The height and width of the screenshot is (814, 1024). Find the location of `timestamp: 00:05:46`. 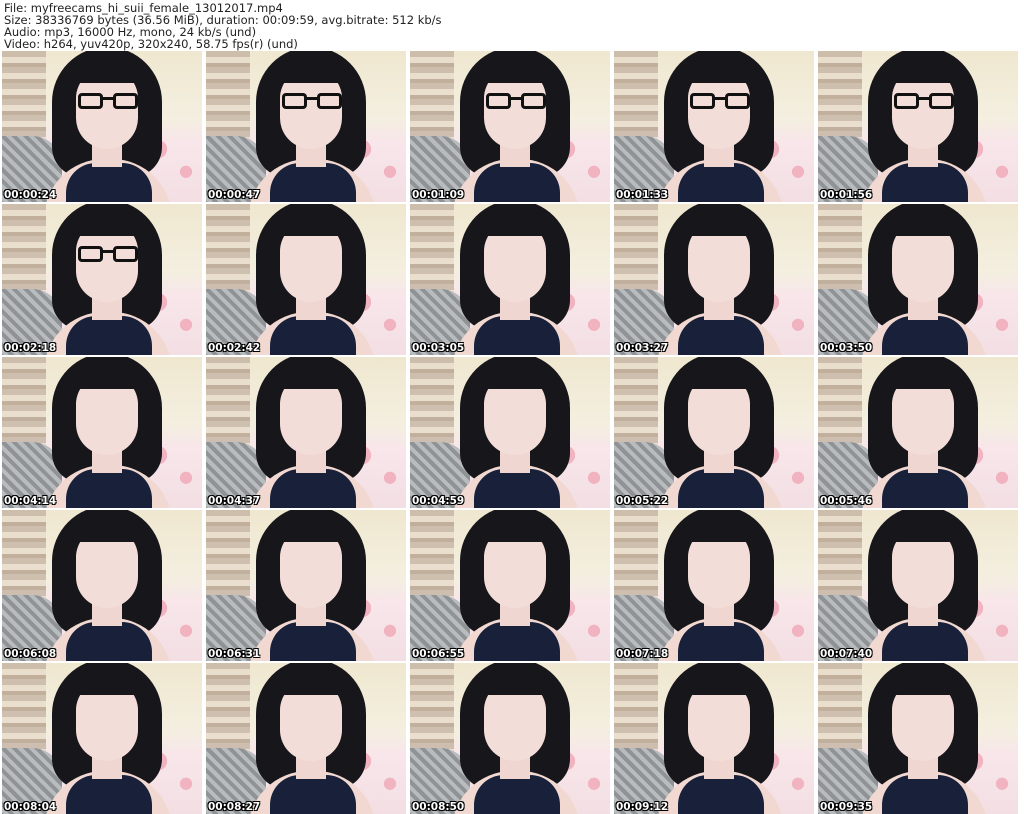

timestamp: 00:05:46 is located at coordinates (846, 501).